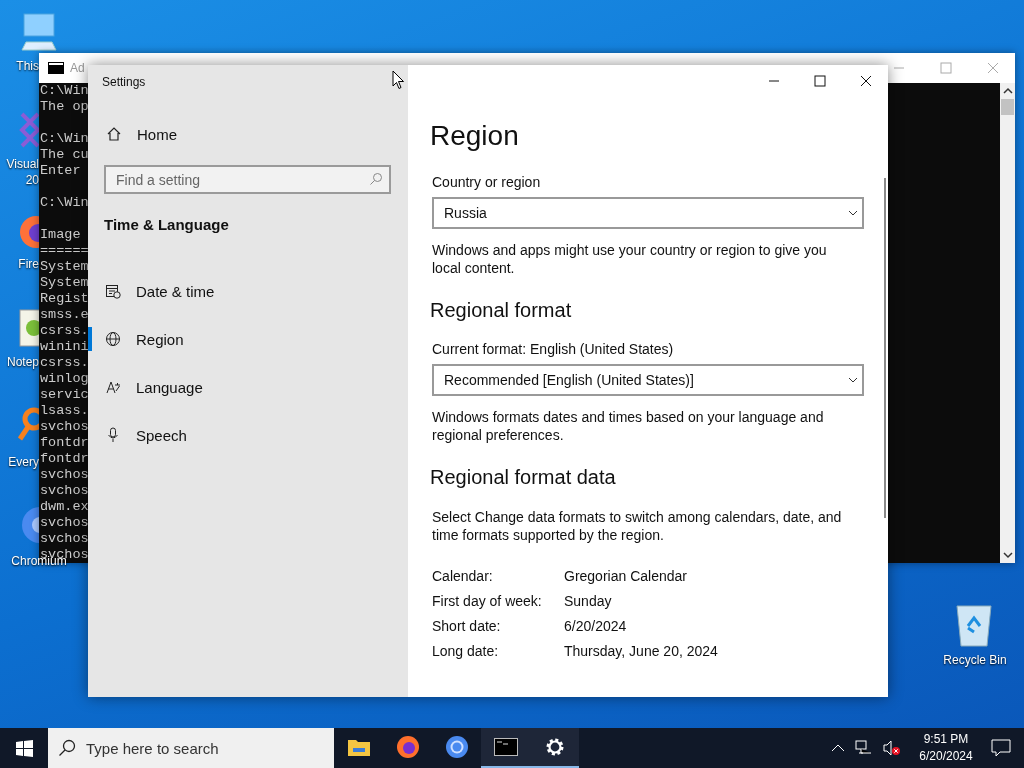  Describe the element at coordinates (113, 339) in the screenshot. I see `globe-icon` at that location.